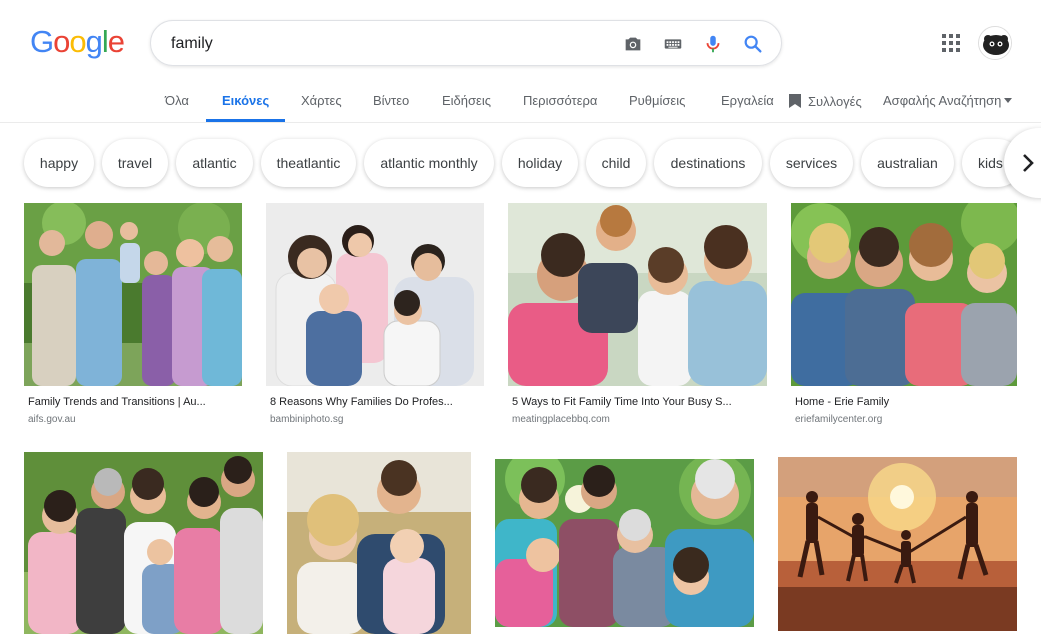 Image resolution: width=1041 pixels, height=634 pixels. Describe the element at coordinates (540, 163) in the screenshot. I see `chip-holiday: holiday` at that location.